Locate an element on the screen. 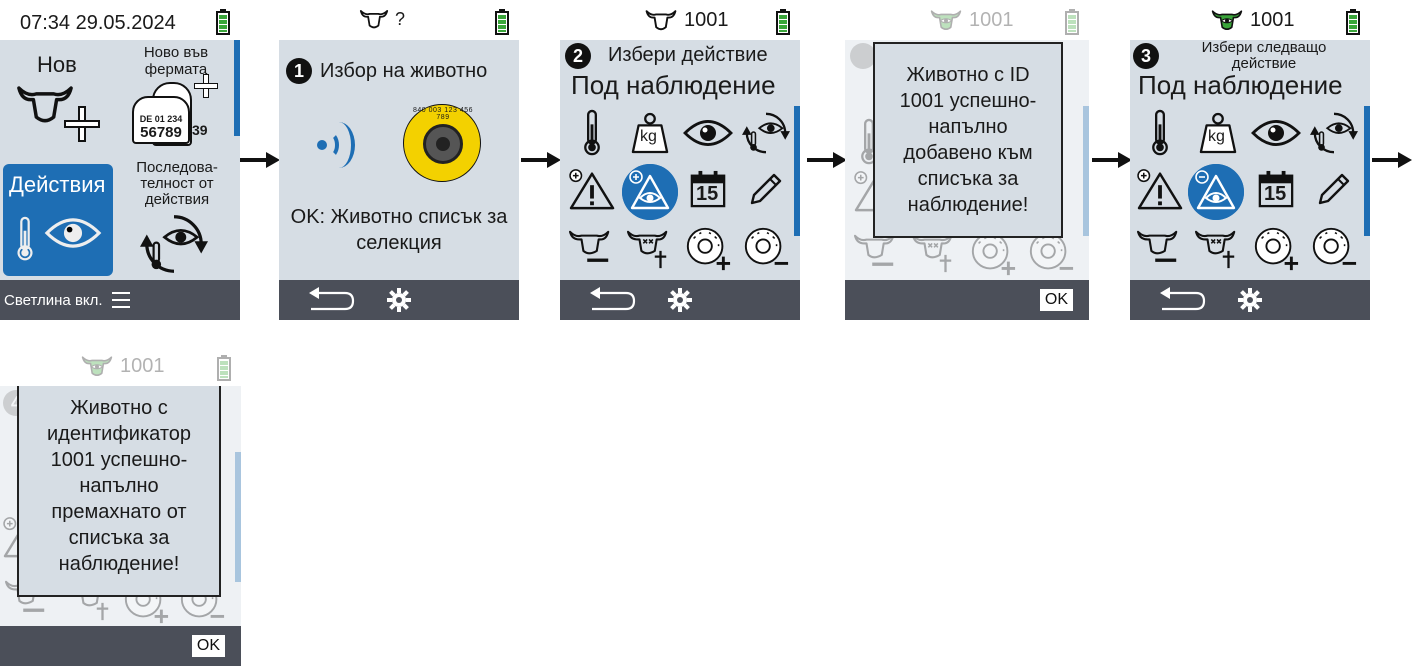  action-grid: 2 Избери действие Под наблюдение kg 15 is located at coordinates (680, 160).